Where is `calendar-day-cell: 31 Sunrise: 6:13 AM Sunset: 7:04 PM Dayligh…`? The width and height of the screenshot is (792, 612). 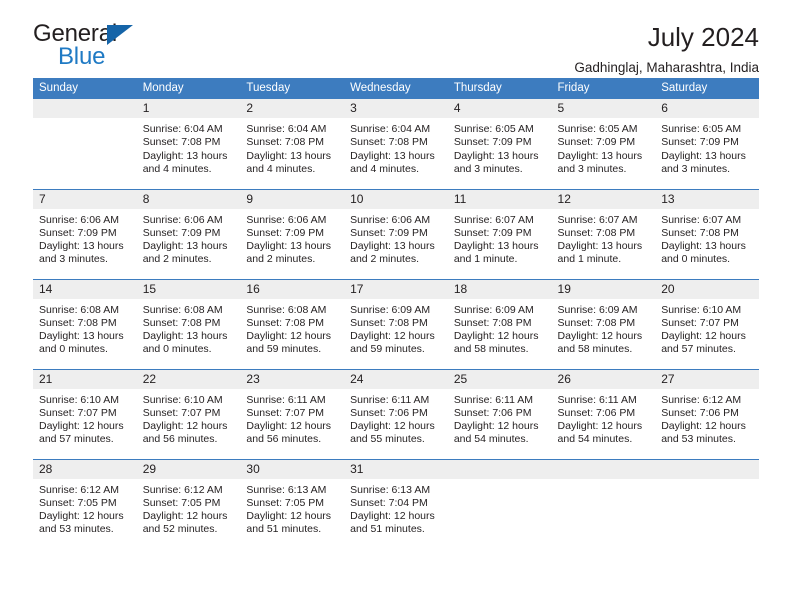 calendar-day-cell: 31 Sunrise: 6:13 AM Sunset: 7:04 PM Dayligh… is located at coordinates (396, 503).